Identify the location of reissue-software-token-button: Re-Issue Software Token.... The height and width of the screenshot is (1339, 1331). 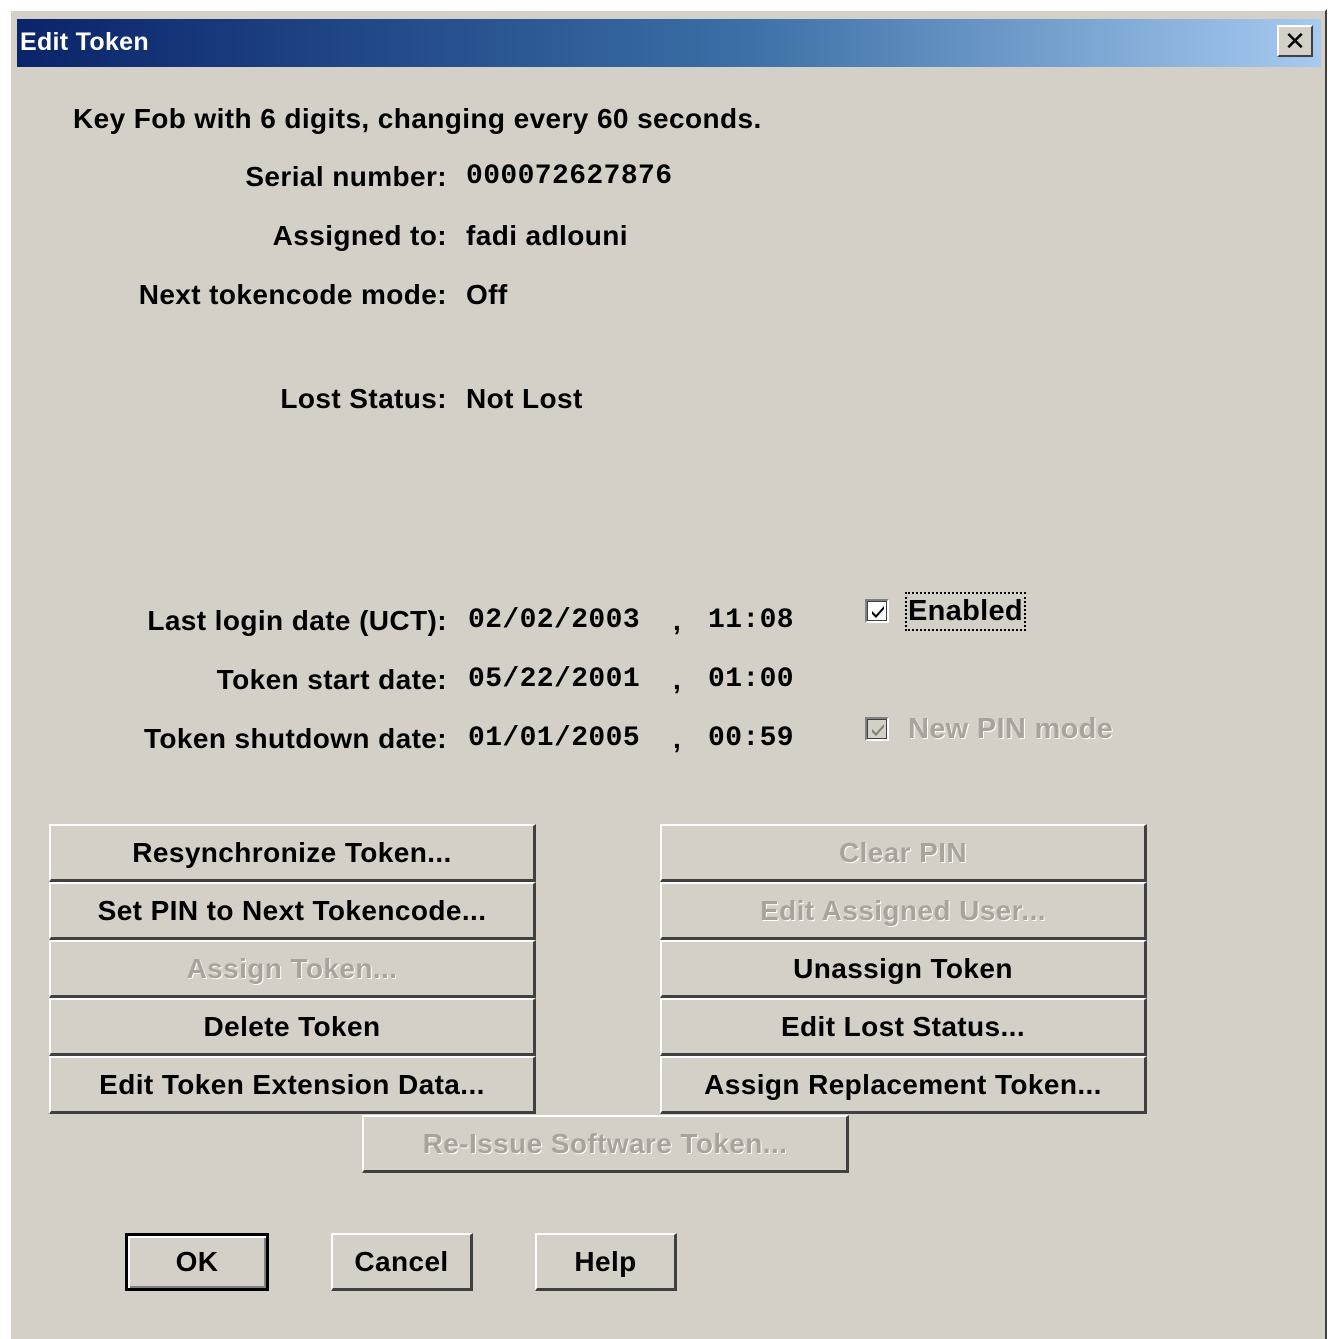
(605, 1144).